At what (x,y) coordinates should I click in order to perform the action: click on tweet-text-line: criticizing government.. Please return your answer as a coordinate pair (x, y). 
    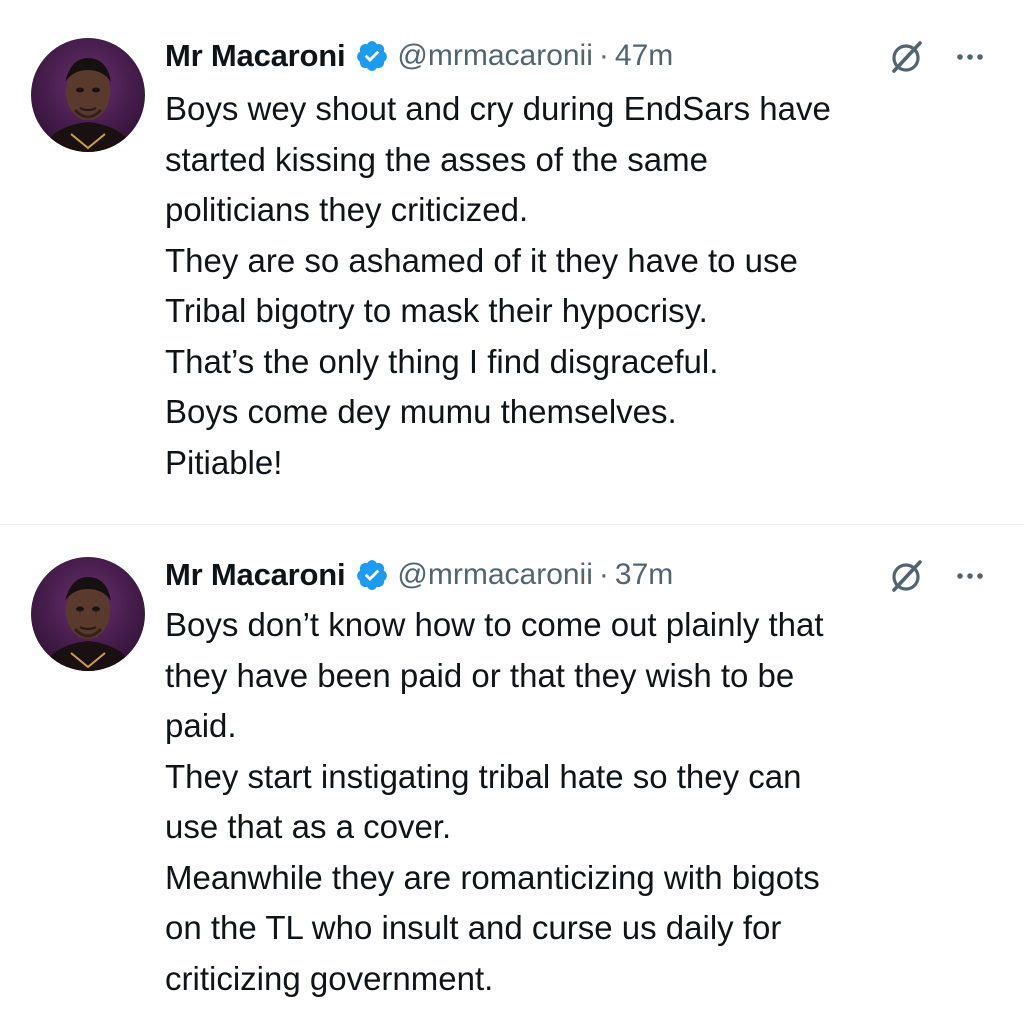
    Looking at the image, I should click on (329, 978).